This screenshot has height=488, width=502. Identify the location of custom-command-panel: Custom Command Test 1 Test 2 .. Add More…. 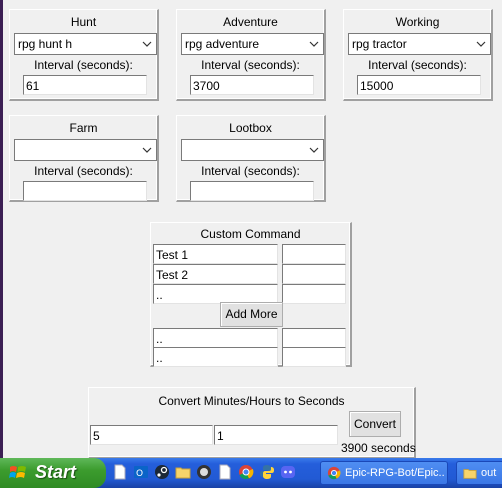
(251, 294).